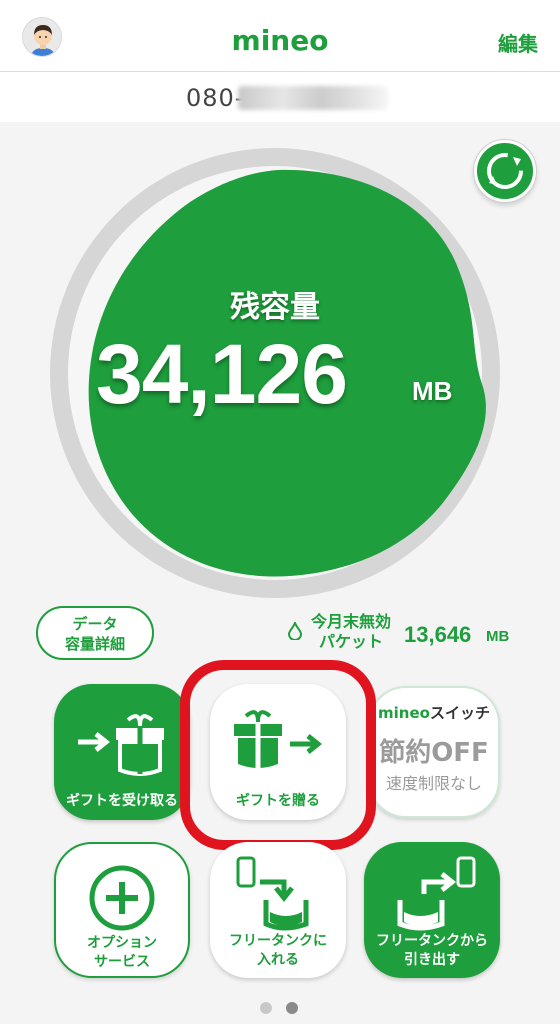 This screenshot has width=560, height=1024. Describe the element at coordinates (94, 644) in the screenshot. I see `data-detail-line2: 容量詳細` at that location.